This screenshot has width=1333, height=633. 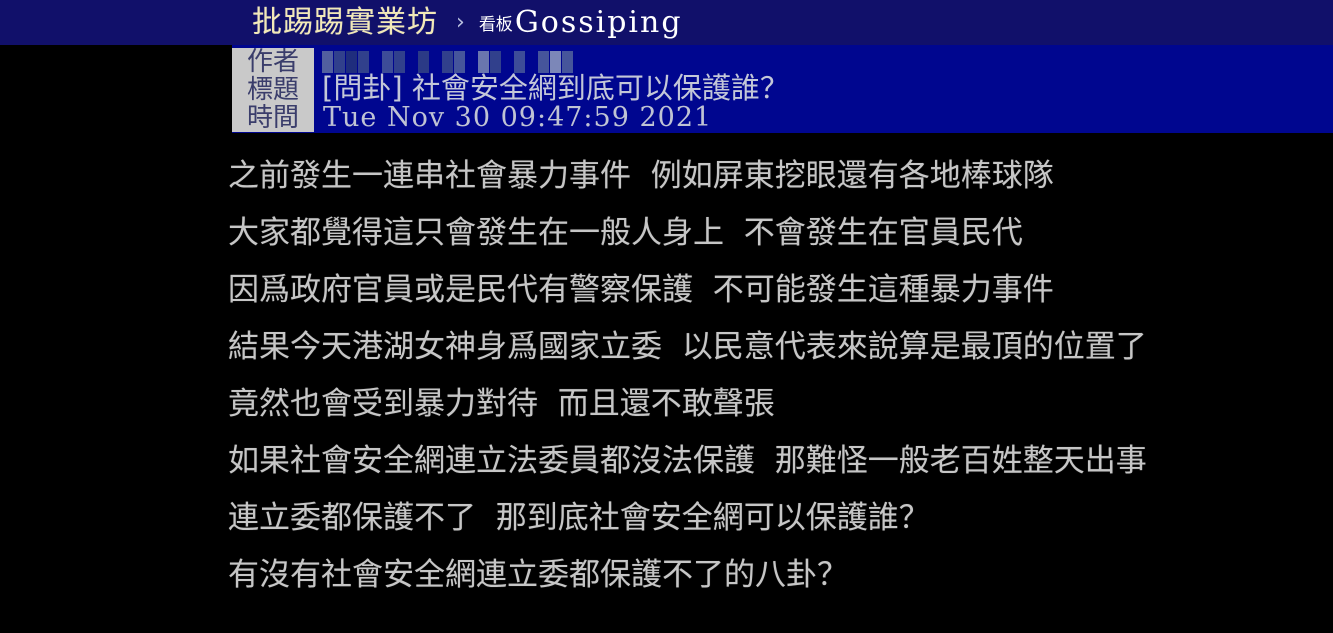 I want to click on post-body-line: 如果社會安全網連立法委員都沒法保護 那難怪一般老百姓整天出事, so click(x=687, y=461).